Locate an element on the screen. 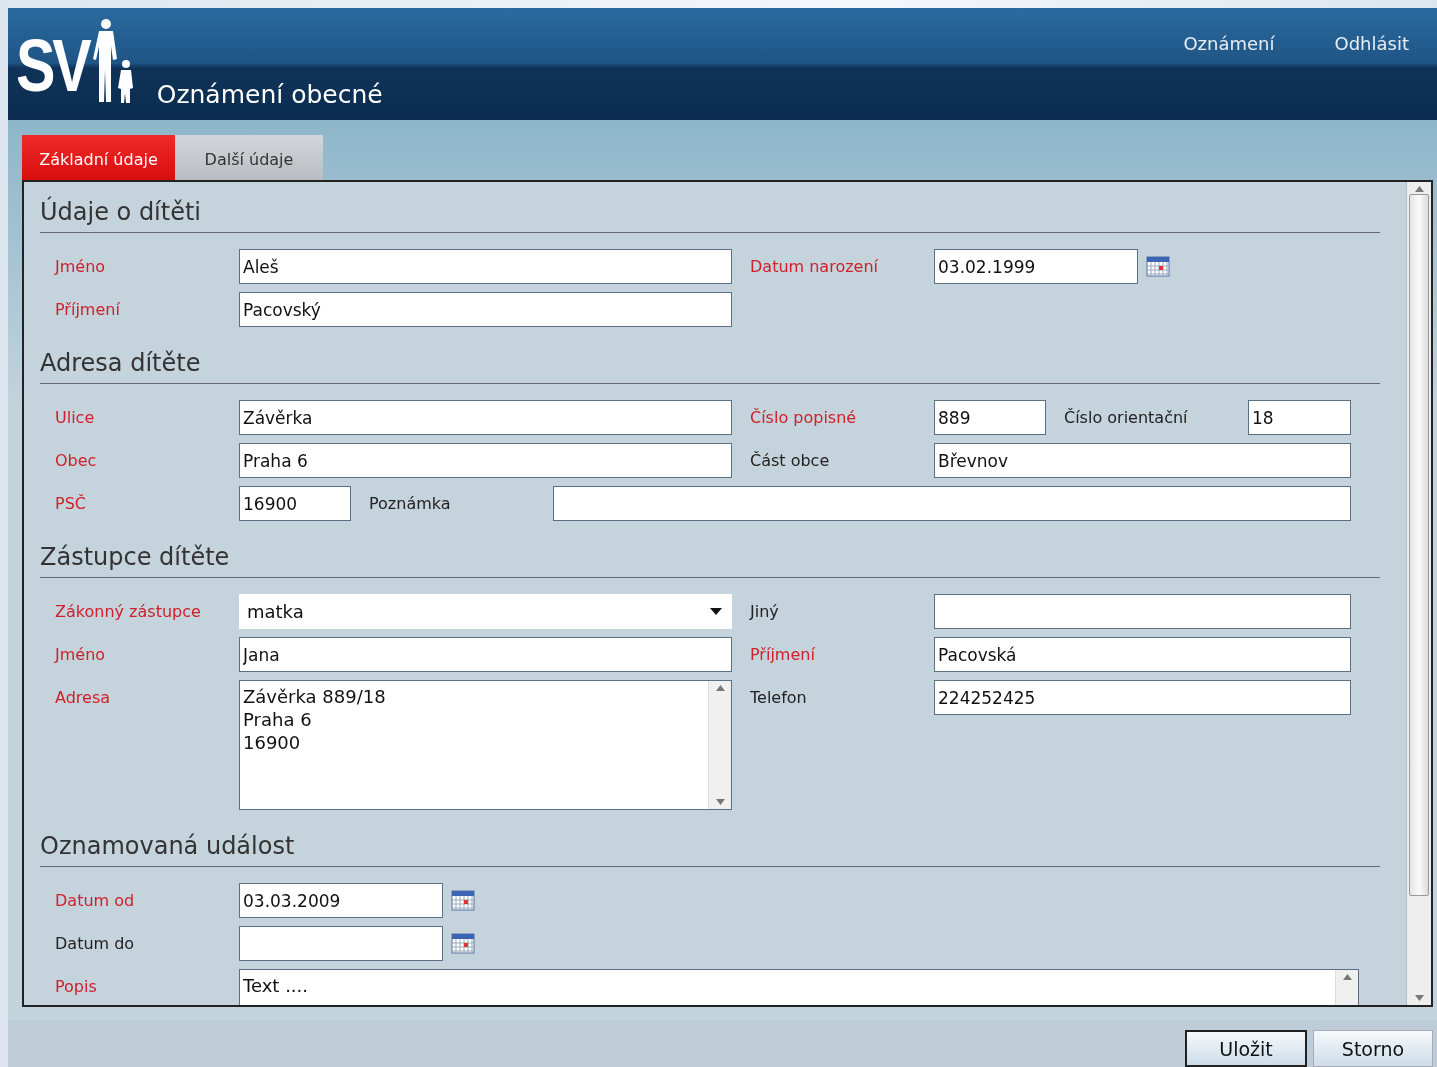 The image size is (1437, 1067). field-label: PSČ is located at coordinates (71, 503).